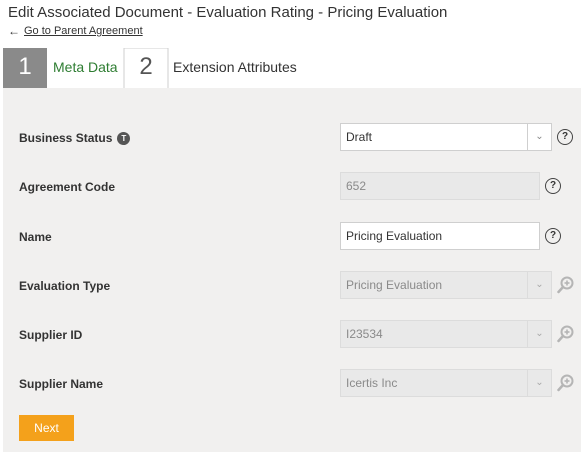 The height and width of the screenshot is (452, 583). Describe the element at coordinates (35, 237) in the screenshot. I see `name-label: Name` at that location.